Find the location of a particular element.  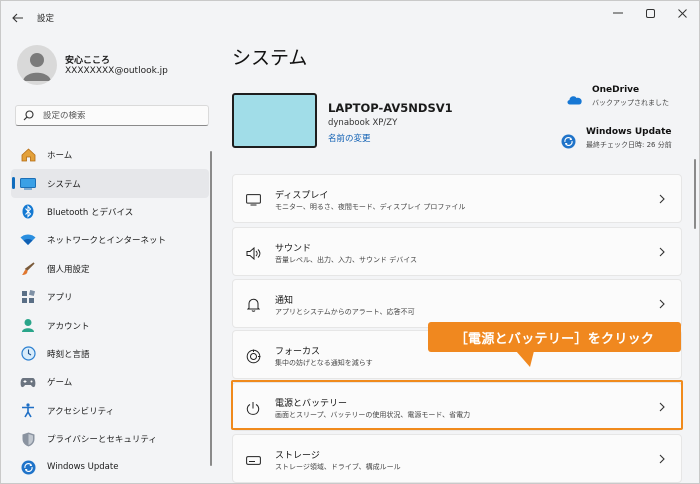

sidebar-item-personalization: 個人用設定 is located at coordinates (110, 269).